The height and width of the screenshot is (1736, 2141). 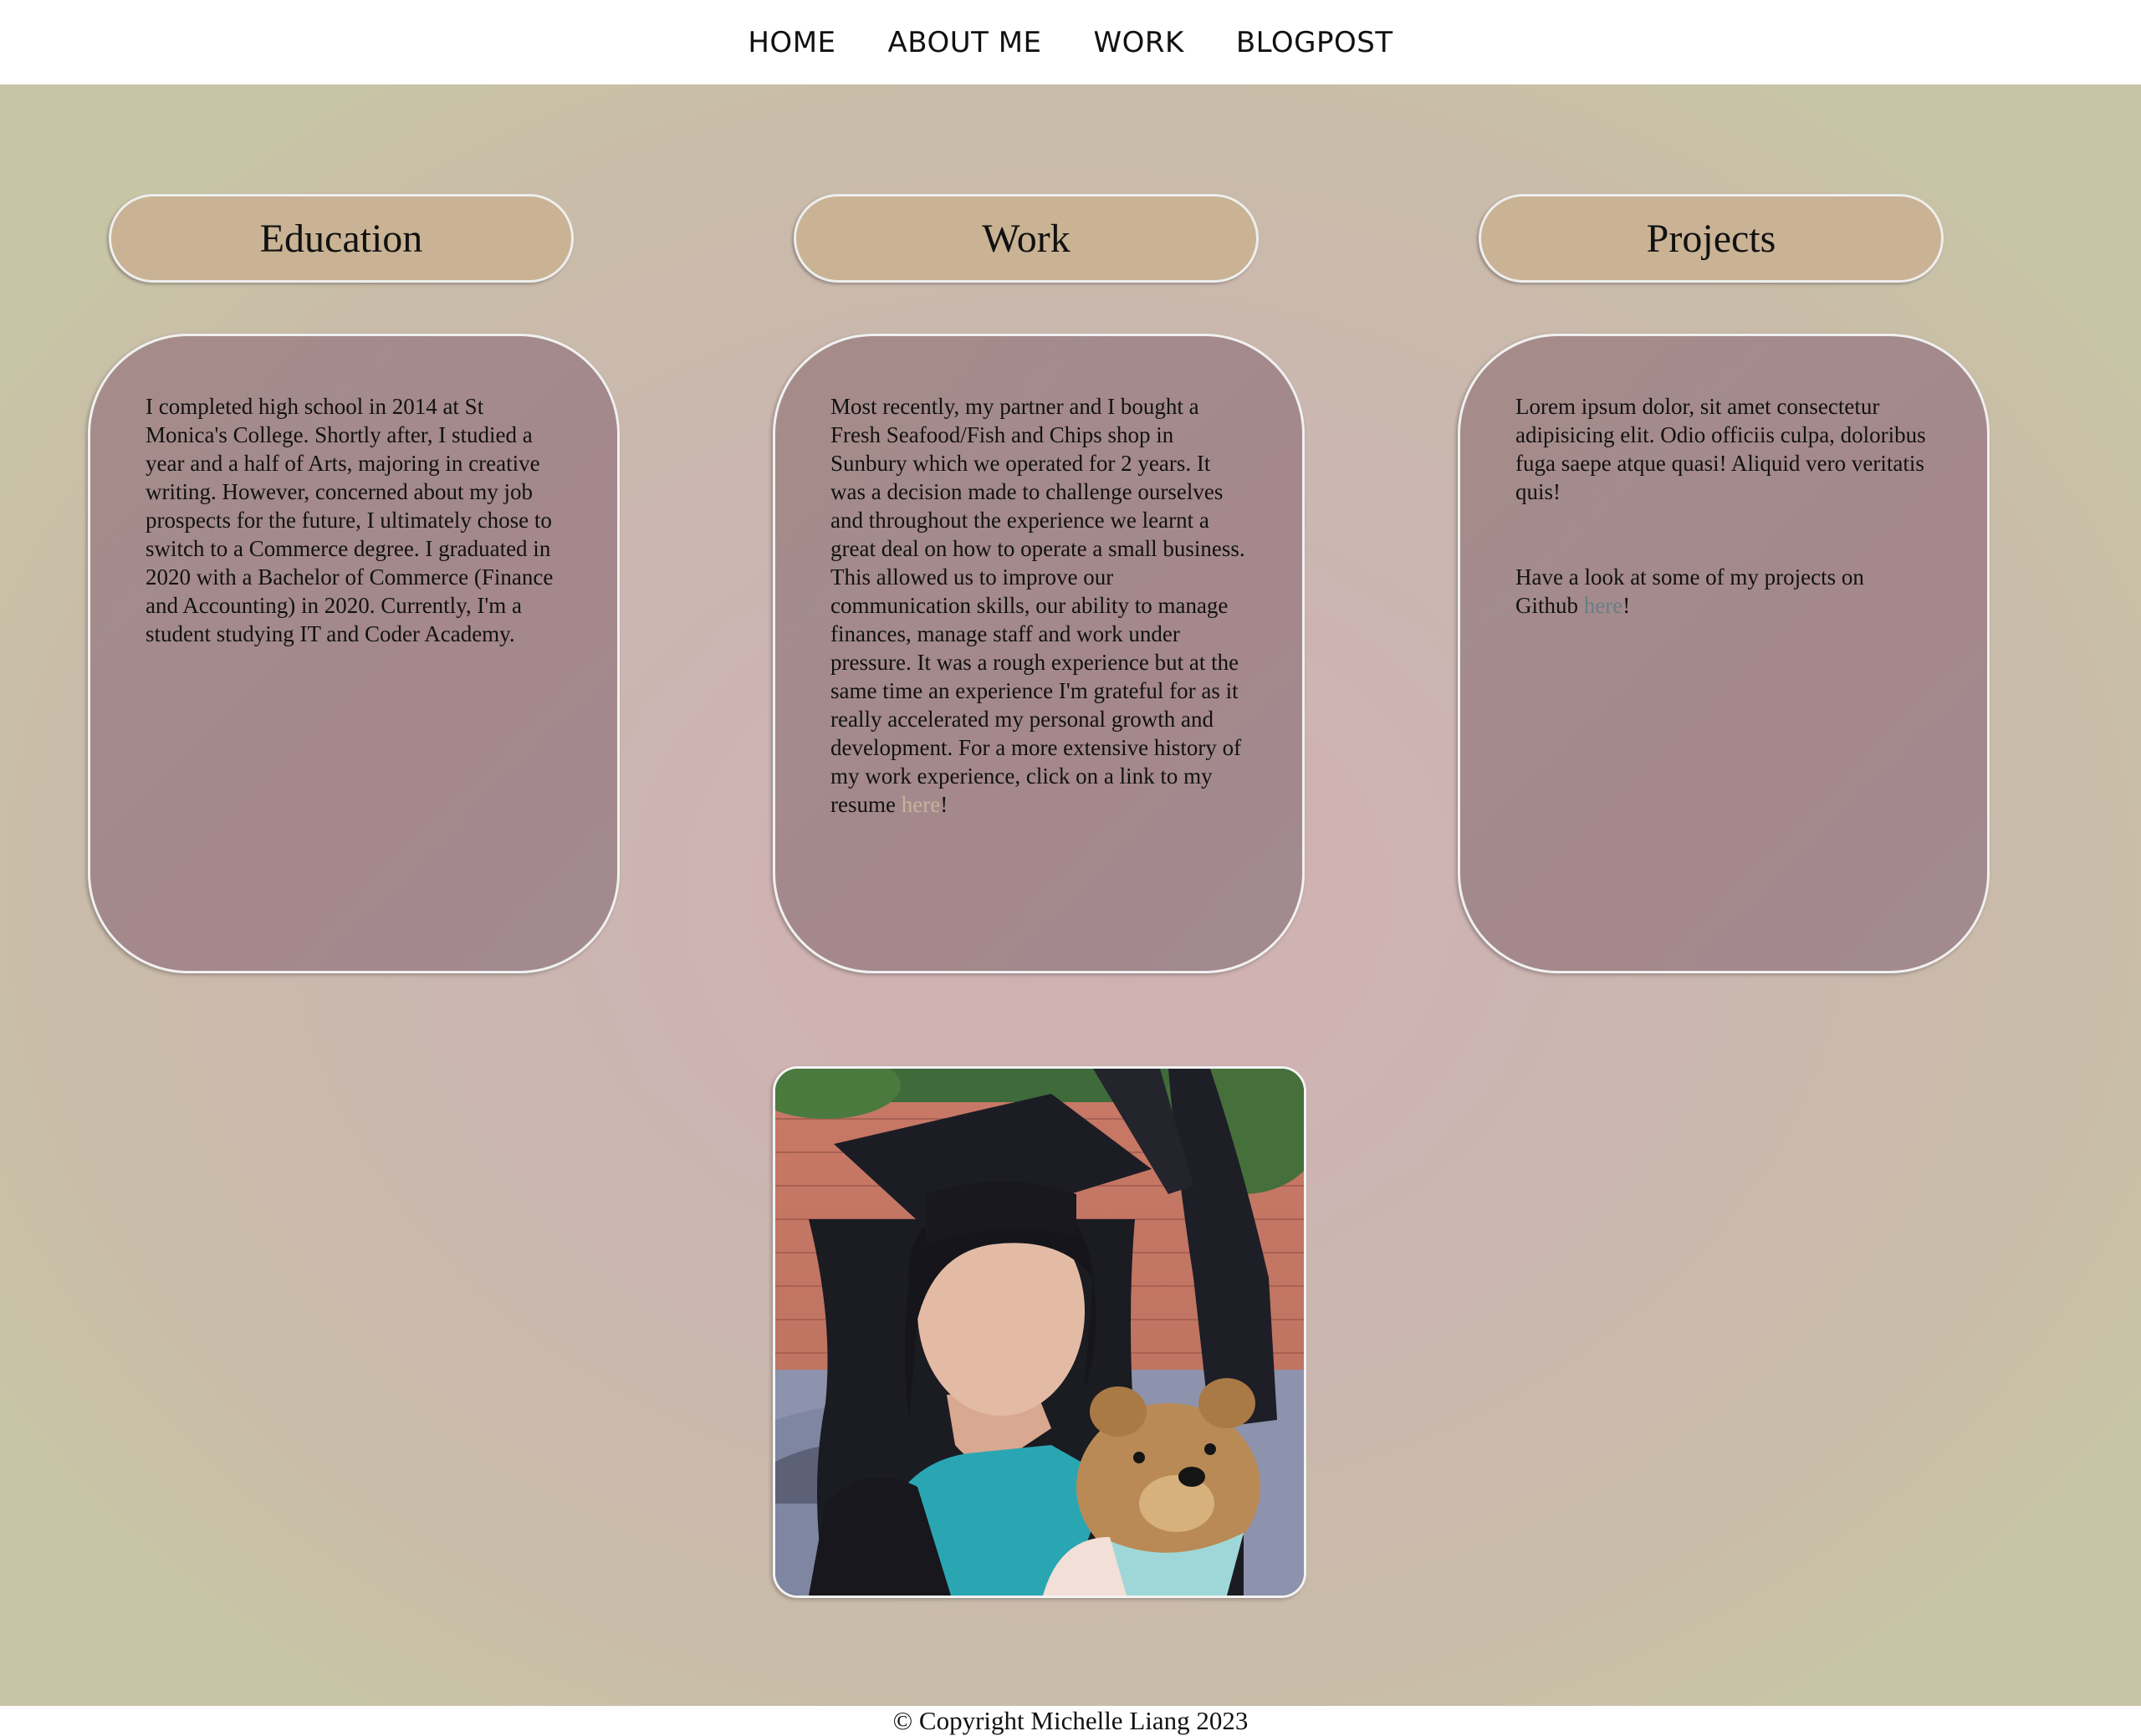 I want to click on nav-blogpost-link: BLOGPOST, so click(x=1314, y=42).